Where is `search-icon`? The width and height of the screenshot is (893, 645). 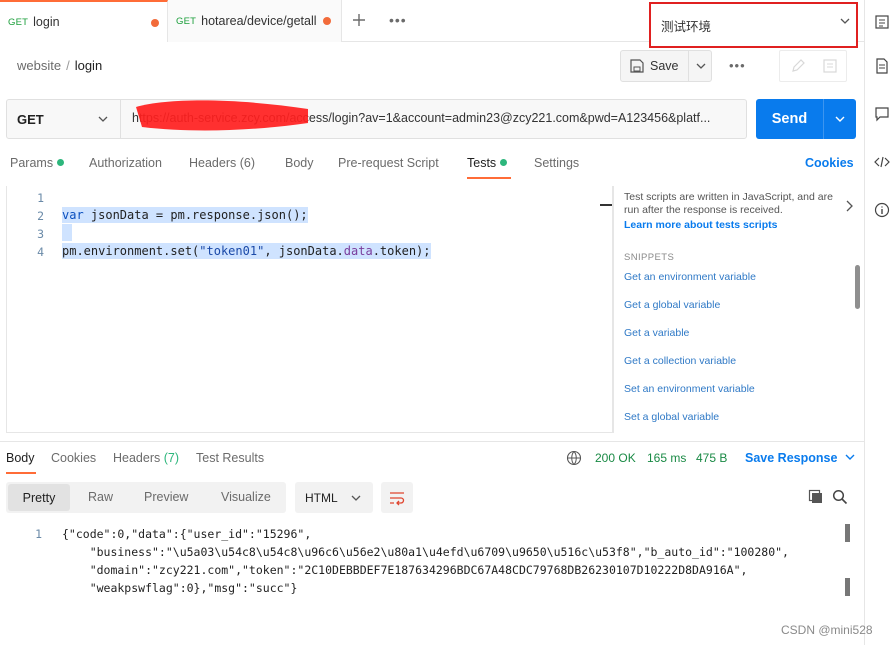 search-icon is located at coordinates (840, 497).